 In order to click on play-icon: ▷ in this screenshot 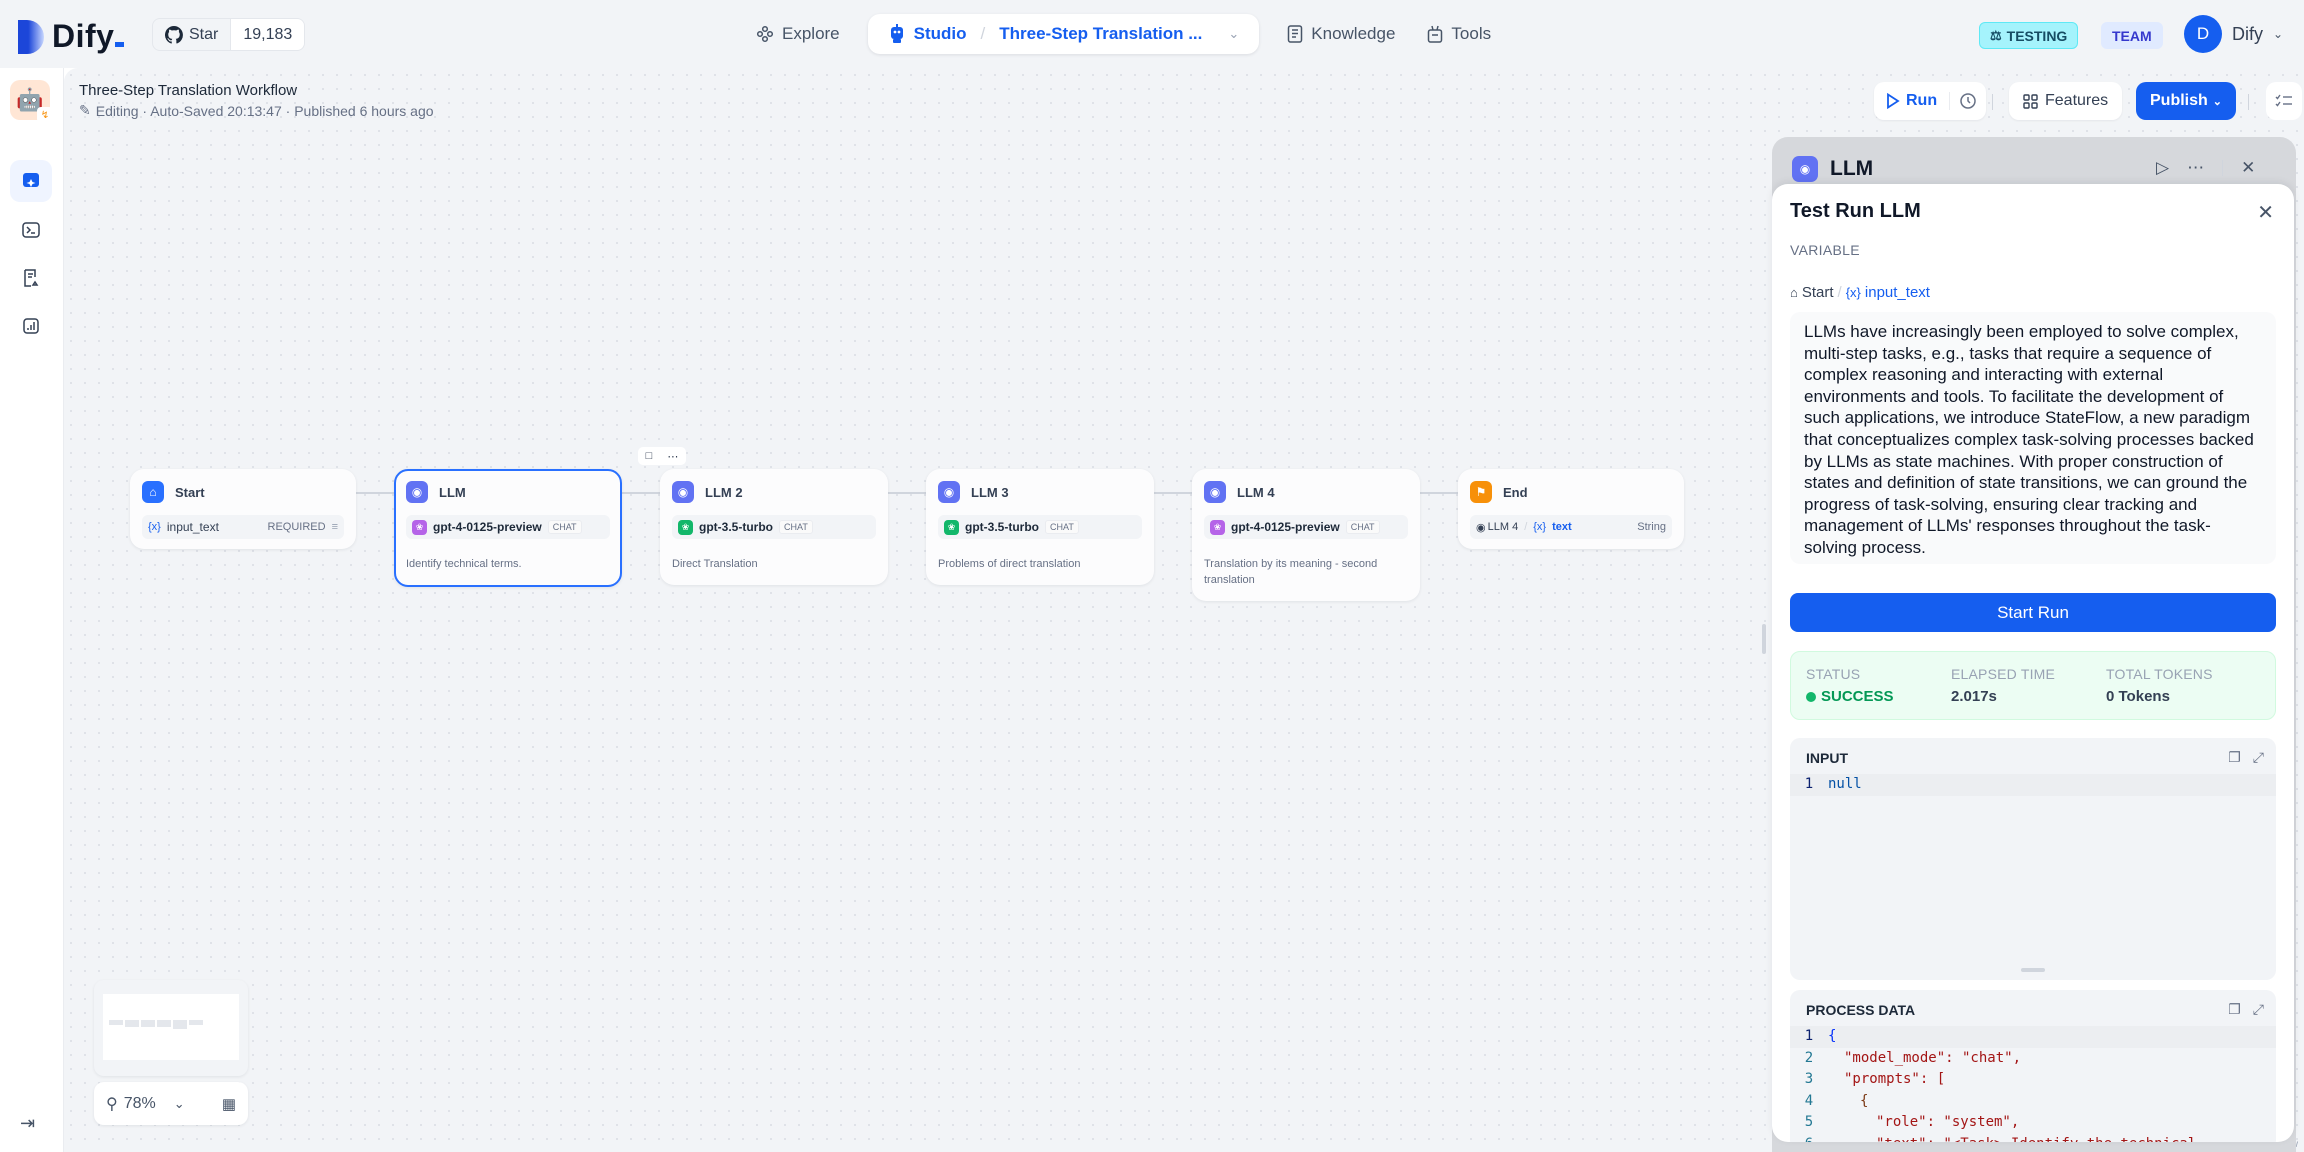, I will do `click(2162, 168)`.